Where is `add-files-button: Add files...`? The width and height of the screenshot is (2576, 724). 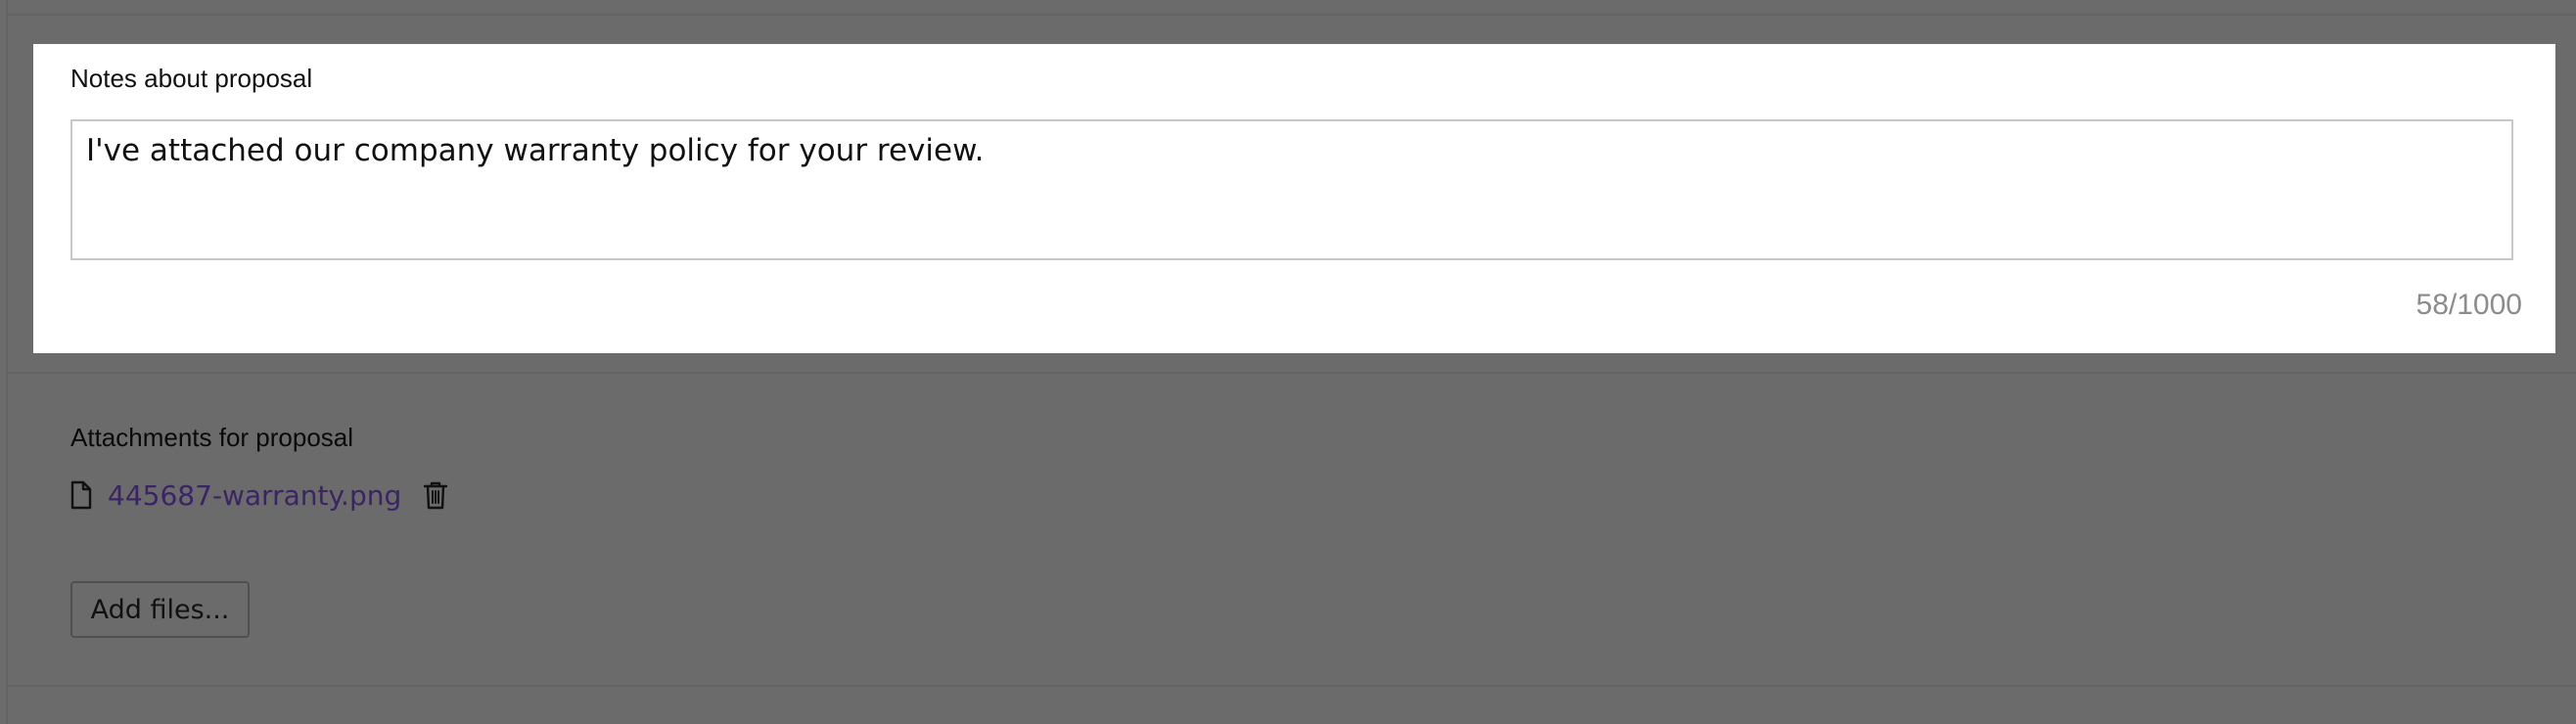 add-files-button: Add files... is located at coordinates (160, 609).